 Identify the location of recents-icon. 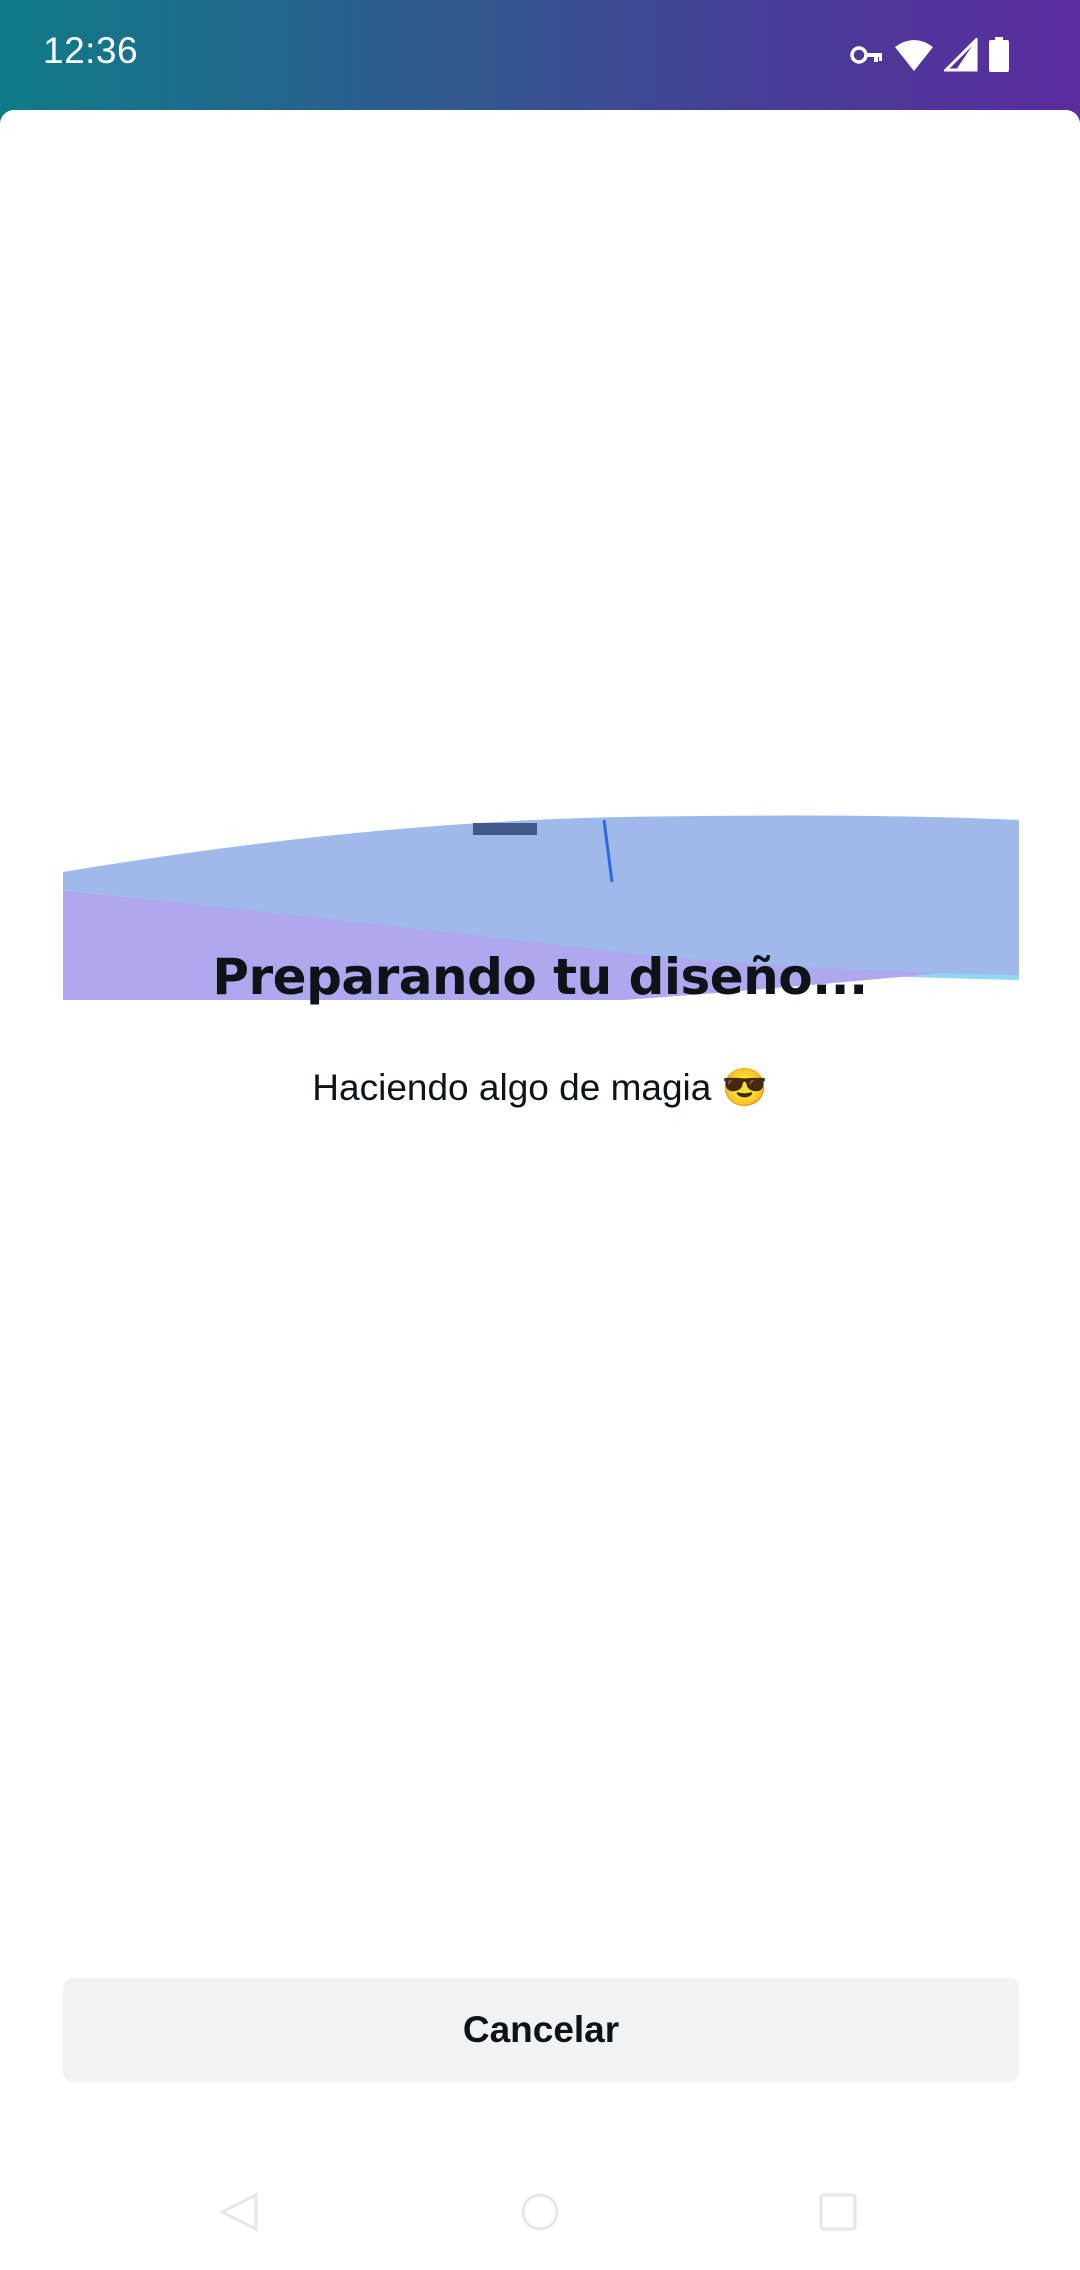
(838, 2214).